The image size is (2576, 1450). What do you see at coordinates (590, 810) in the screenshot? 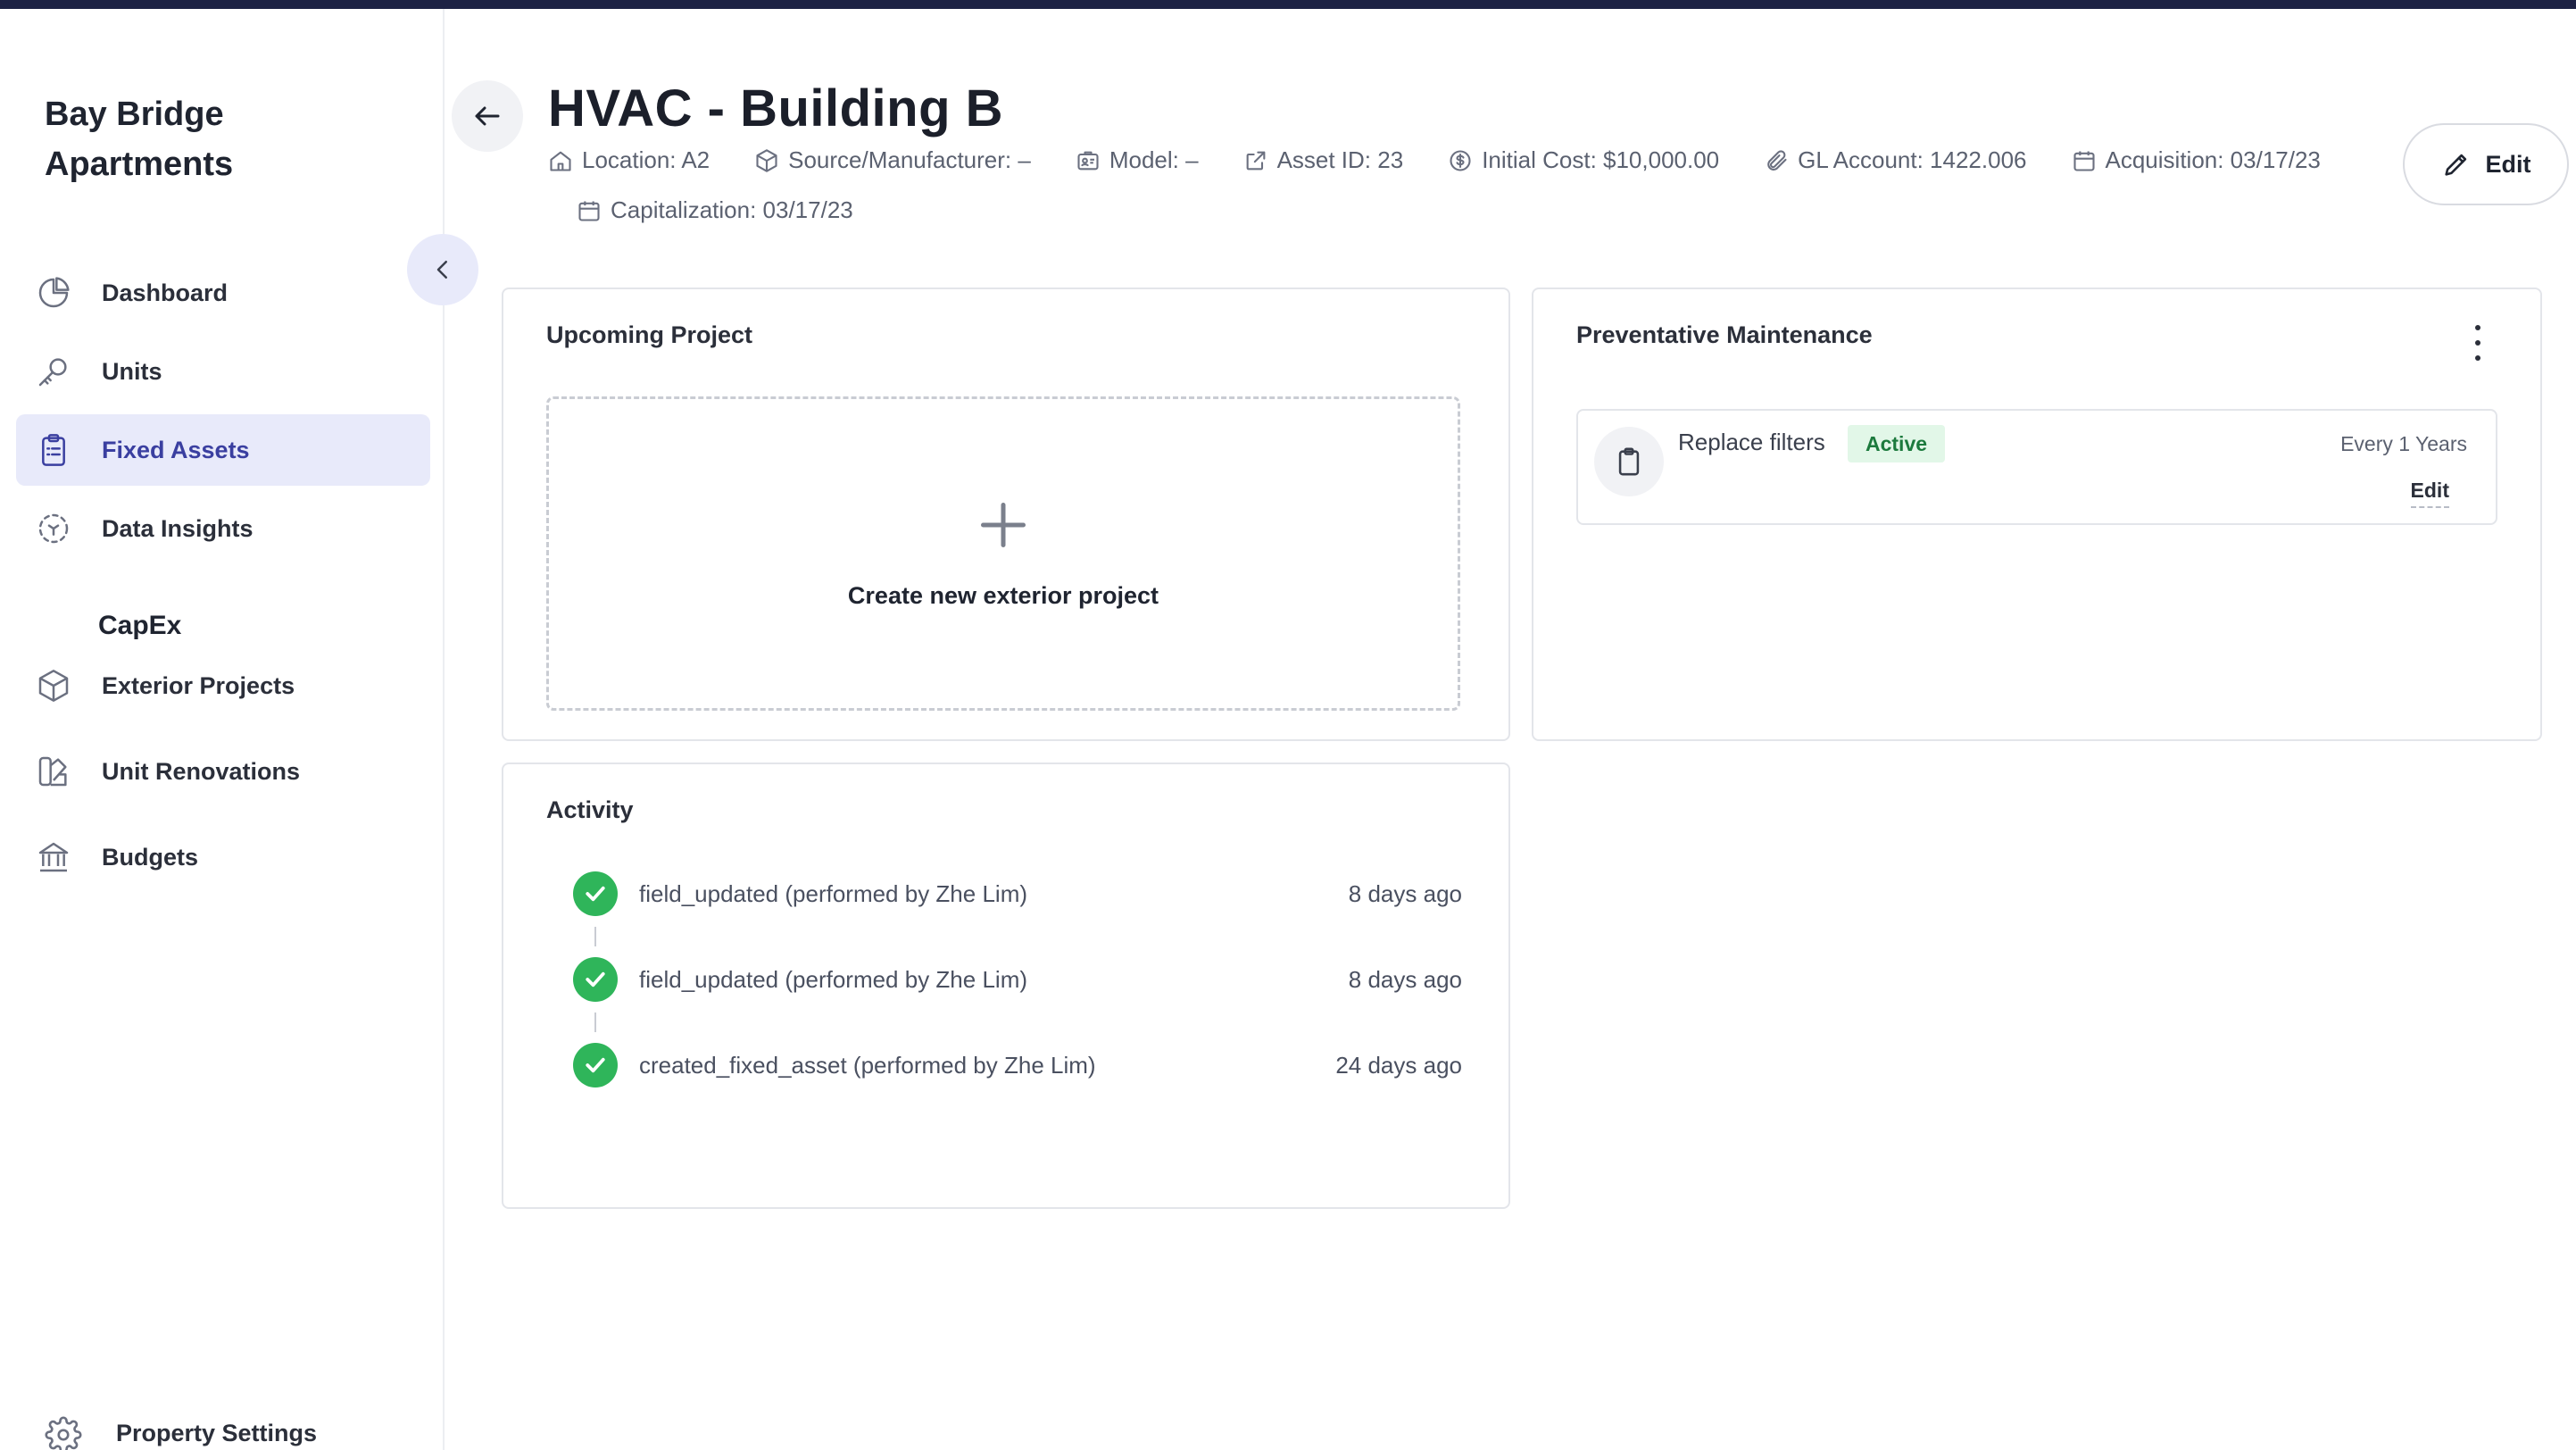
I see `card-title: Activity` at bounding box center [590, 810].